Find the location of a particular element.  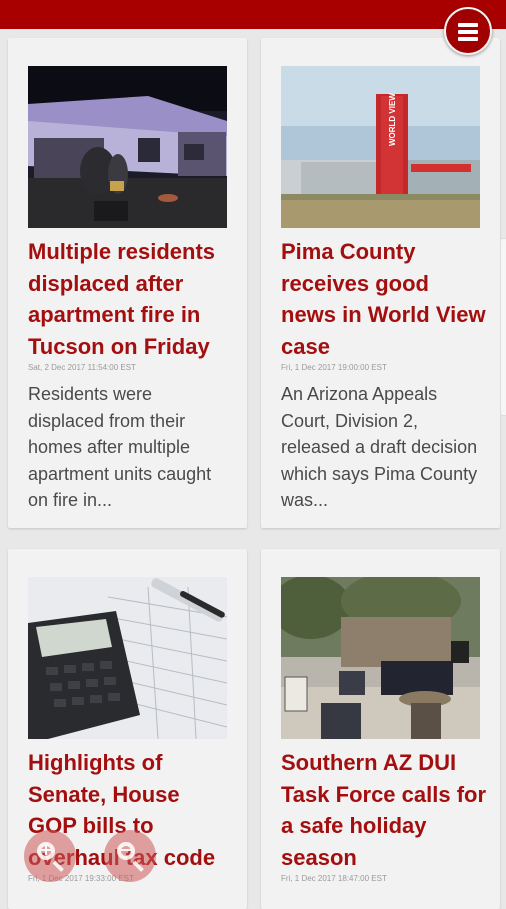

hamburger-menu-icon is located at coordinates (468, 25).